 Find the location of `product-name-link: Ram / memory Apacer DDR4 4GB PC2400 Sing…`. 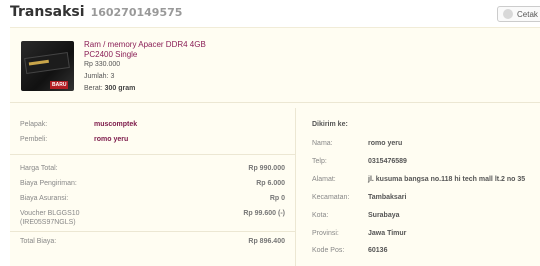

product-name-link: Ram / memory Apacer DDR4 4GB PC2400 Sing… is located at coordinates (159, 50).